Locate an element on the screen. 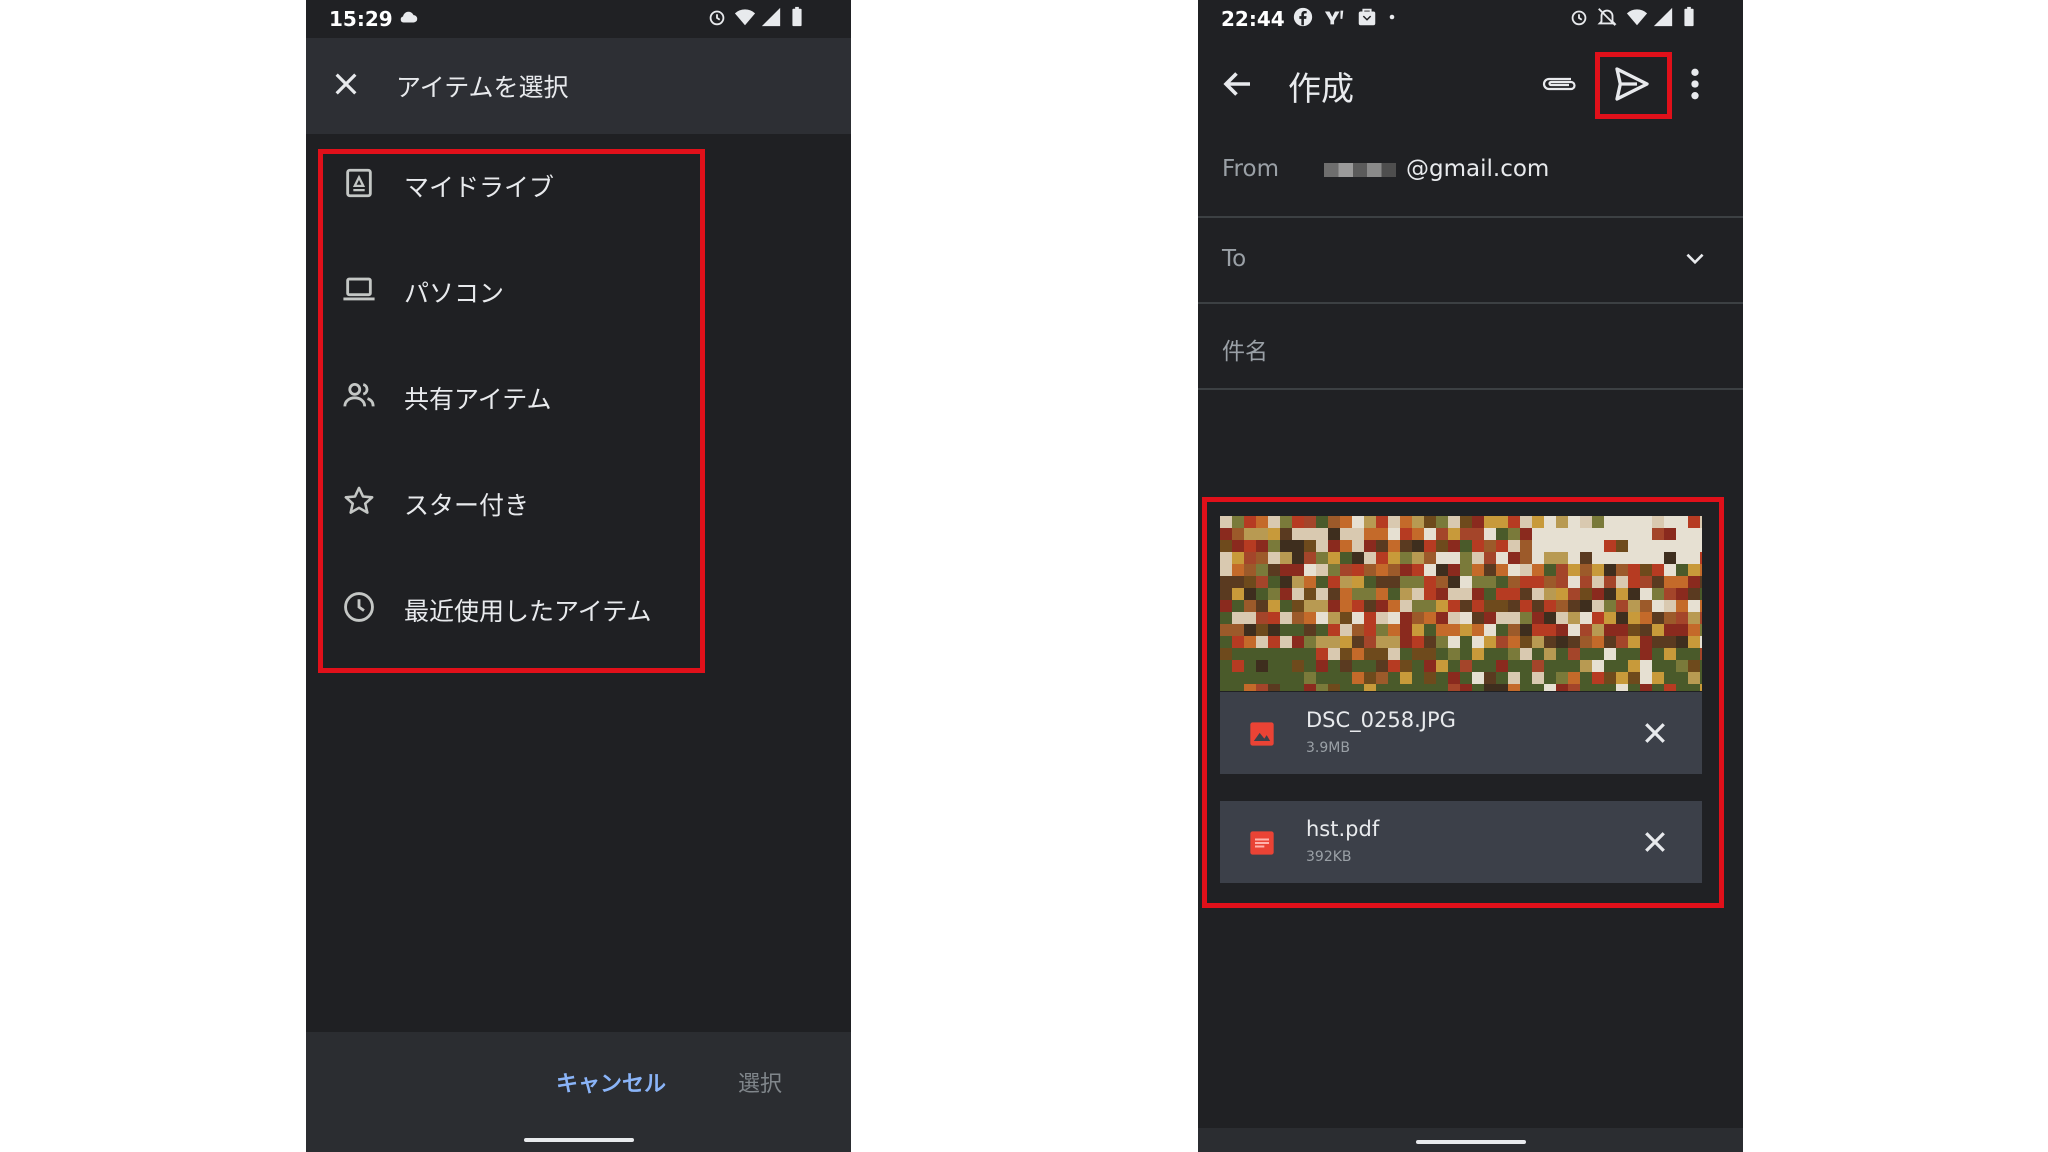 This screenshot has height=1152, width=2048. yahoo-icon is located at coordinates (1334, 17).